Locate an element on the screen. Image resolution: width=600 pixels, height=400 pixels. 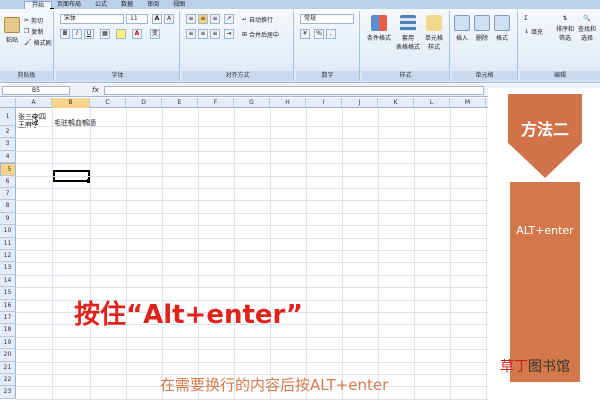
format-as-table-button: 套用 表格格式 is located at coordinates (408, 33).